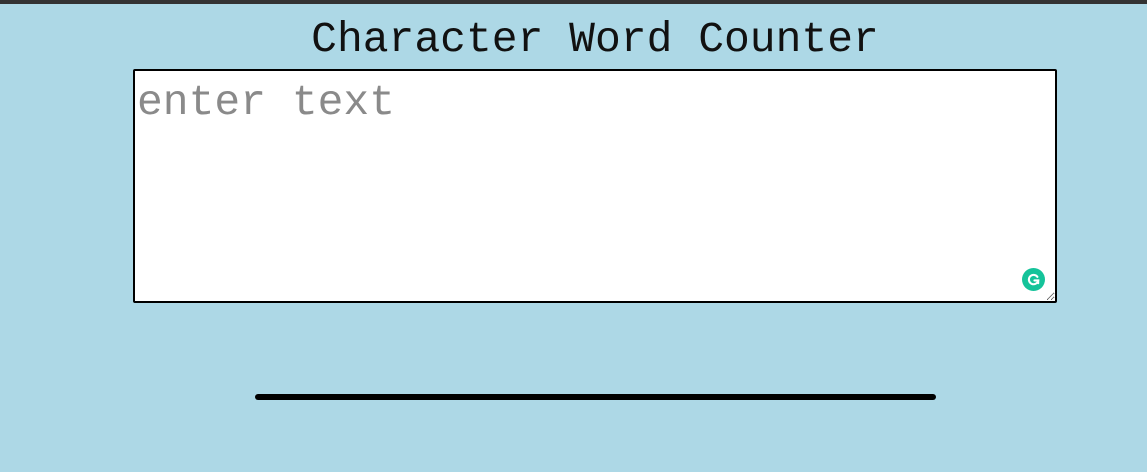  I want to click on page-title: Character Word Counter, so click(595, 39).